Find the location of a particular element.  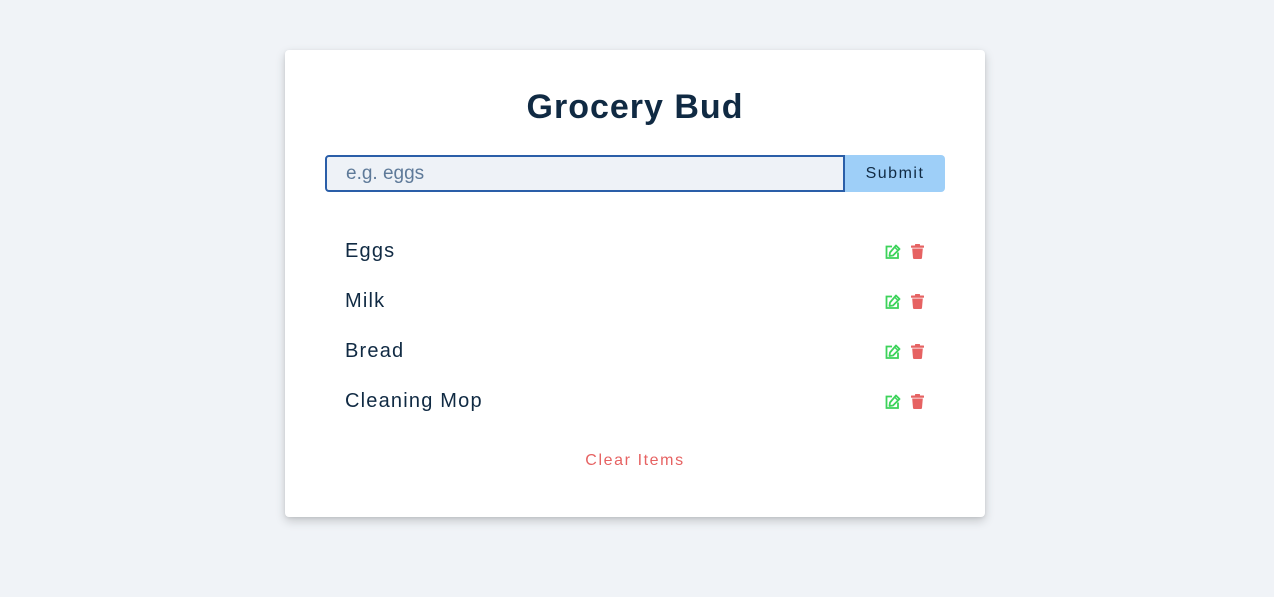

list-item: Milk is located at coordinates (635, 302).